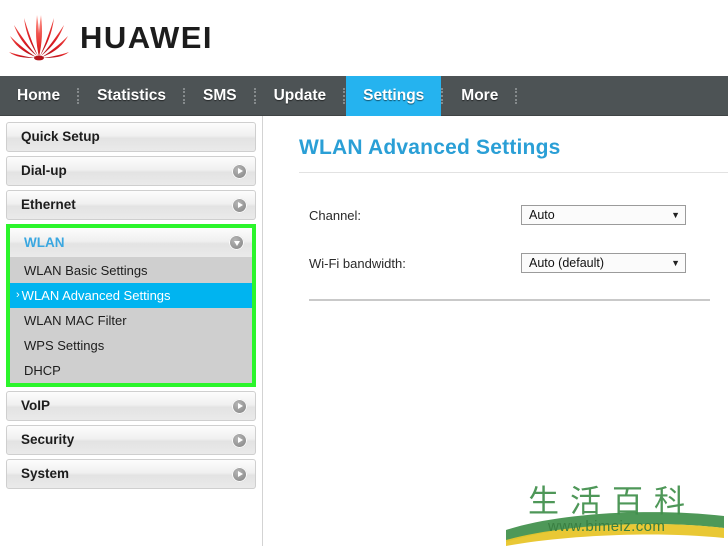 Image resolution: width=728 pixels, height=546 pixels. What do you see at coordinates (75, 320) in the screenshot?
I see `sidebar-item-label: WLAN MAC Filter` at bounding box center [75, 320].